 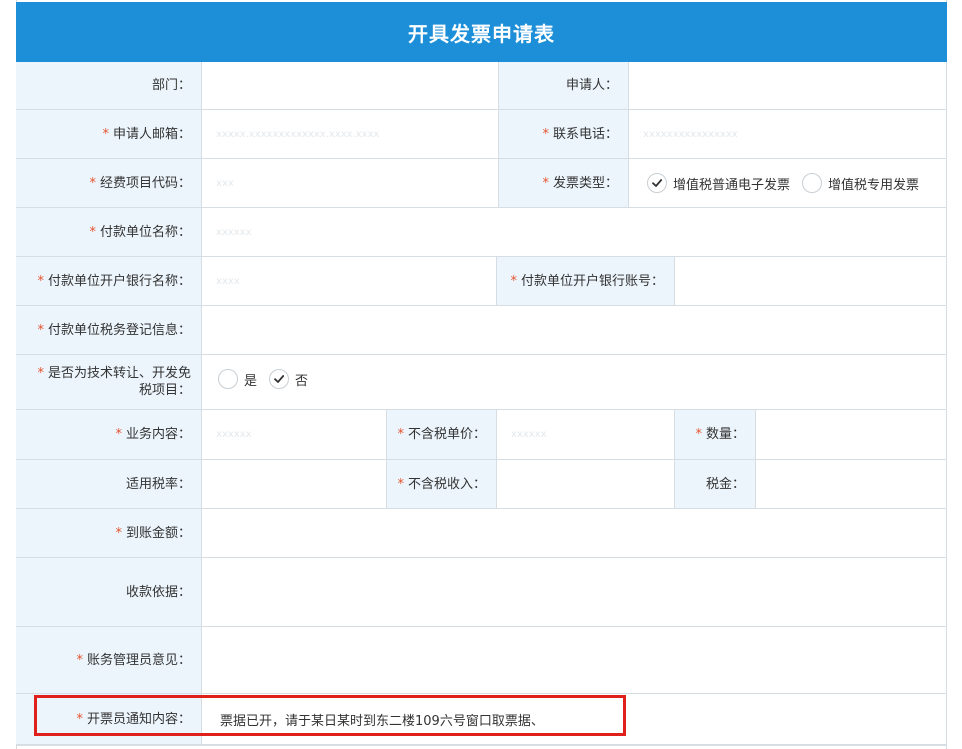 I want to click on payer-bank-account-label-text: 付款单位开户银行账号：, so click(x=592, y=281).